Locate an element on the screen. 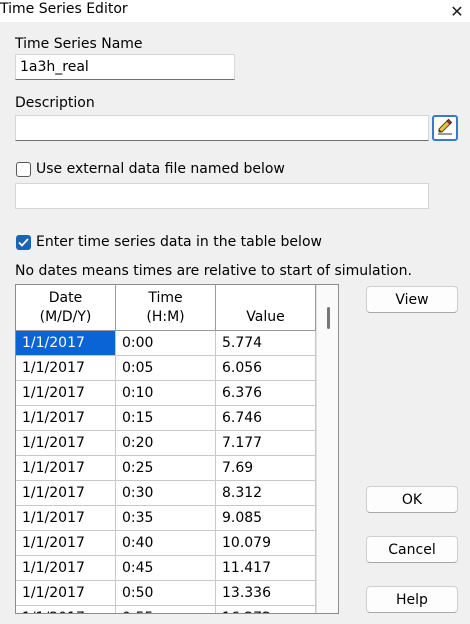  grid-cell-time: 0:50 is located at coordinates (166, 593).